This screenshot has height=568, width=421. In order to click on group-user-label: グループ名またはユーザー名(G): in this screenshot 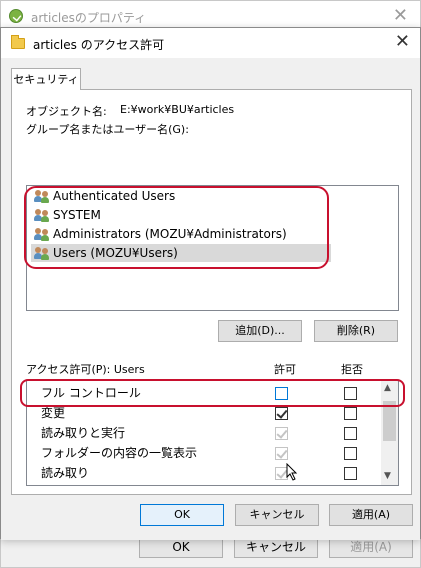, I will do `click(107, 129)`.